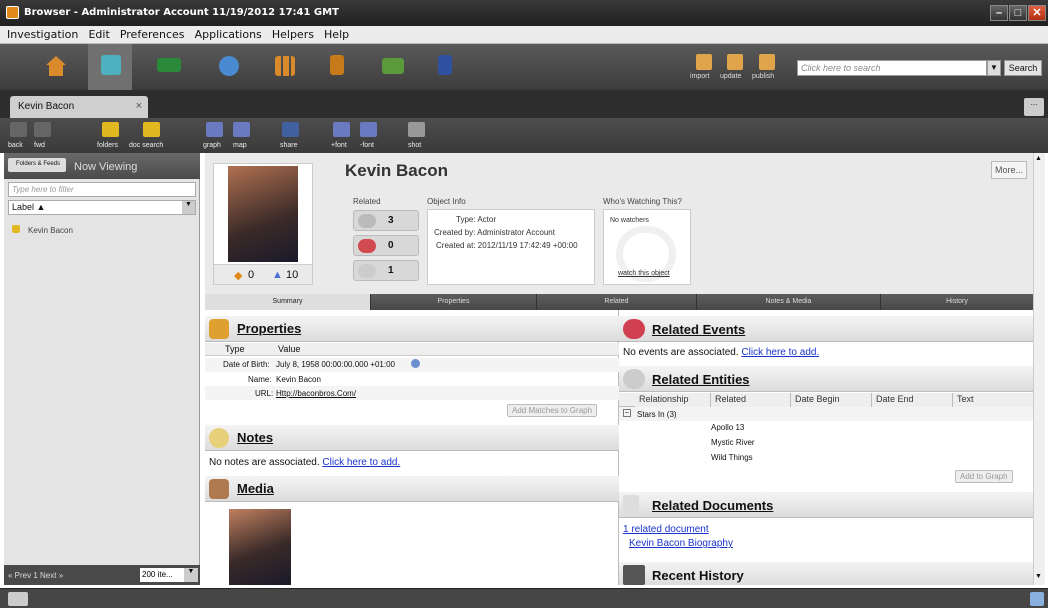 The image size is (1048, 608). I want to click on import-icon, so click(704, 62).